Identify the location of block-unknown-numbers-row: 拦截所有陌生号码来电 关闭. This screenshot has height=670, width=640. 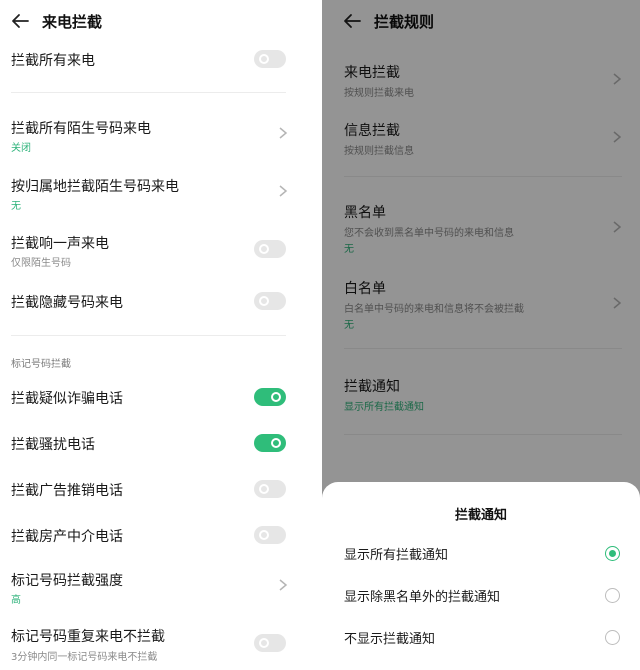
(161, 134).